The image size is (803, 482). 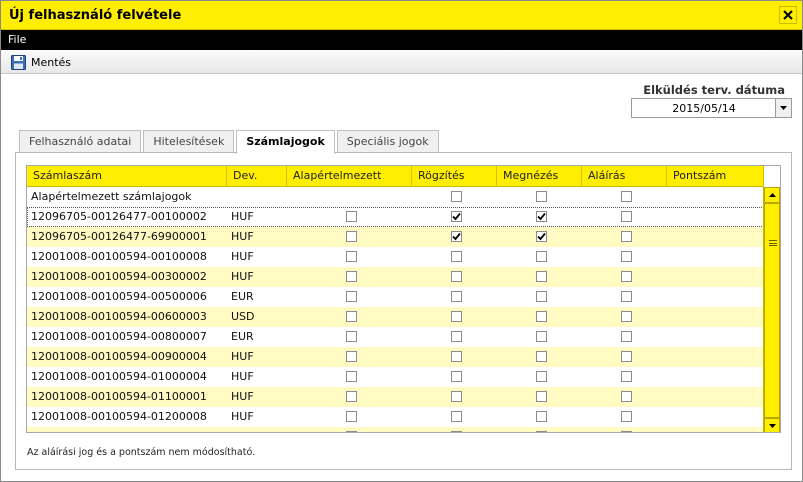 What do you see at coordinates (395, 217) in the screenshot?
I see `table-row: 12096705-00126477-00100002 HUF` at bounding box center [395, 217].